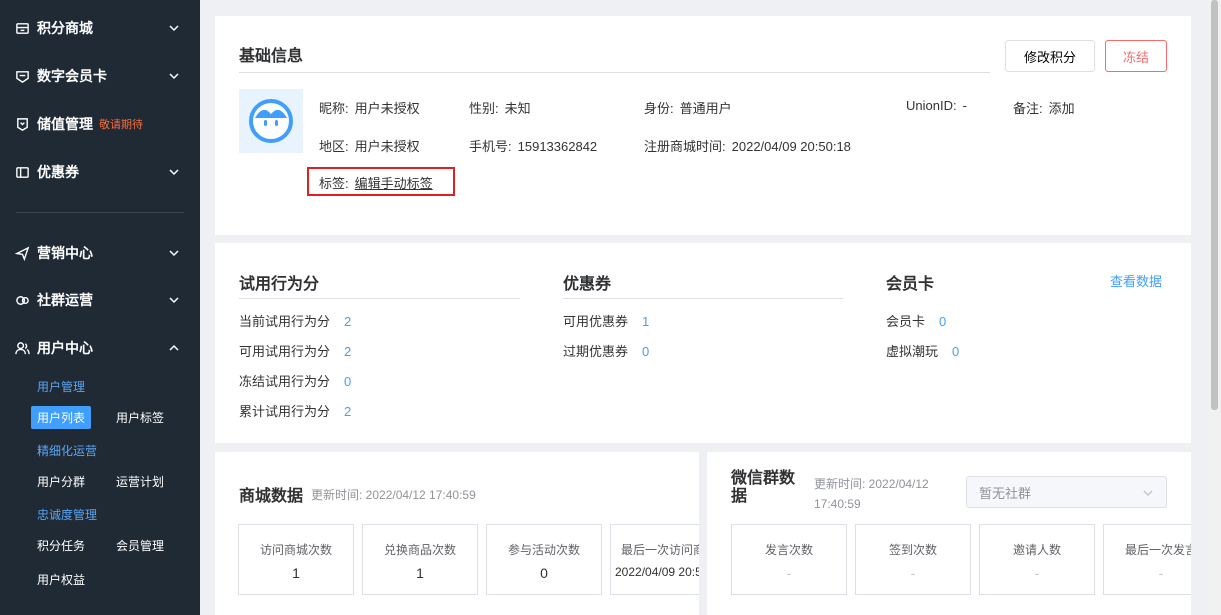 The height and width of the screenshot is (615, 1221). What do you see at coordinates (100, 253) in the screenshot?
I see `sidebar-item-marketing: 营销中心` at bounding box center [100, 253].